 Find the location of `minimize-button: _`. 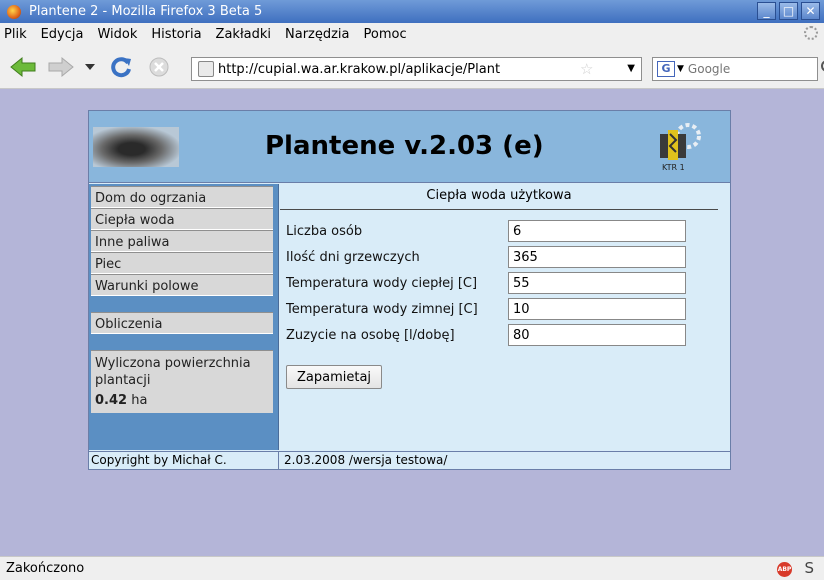

minimize-button: _ is located at coordinates (766, 11).